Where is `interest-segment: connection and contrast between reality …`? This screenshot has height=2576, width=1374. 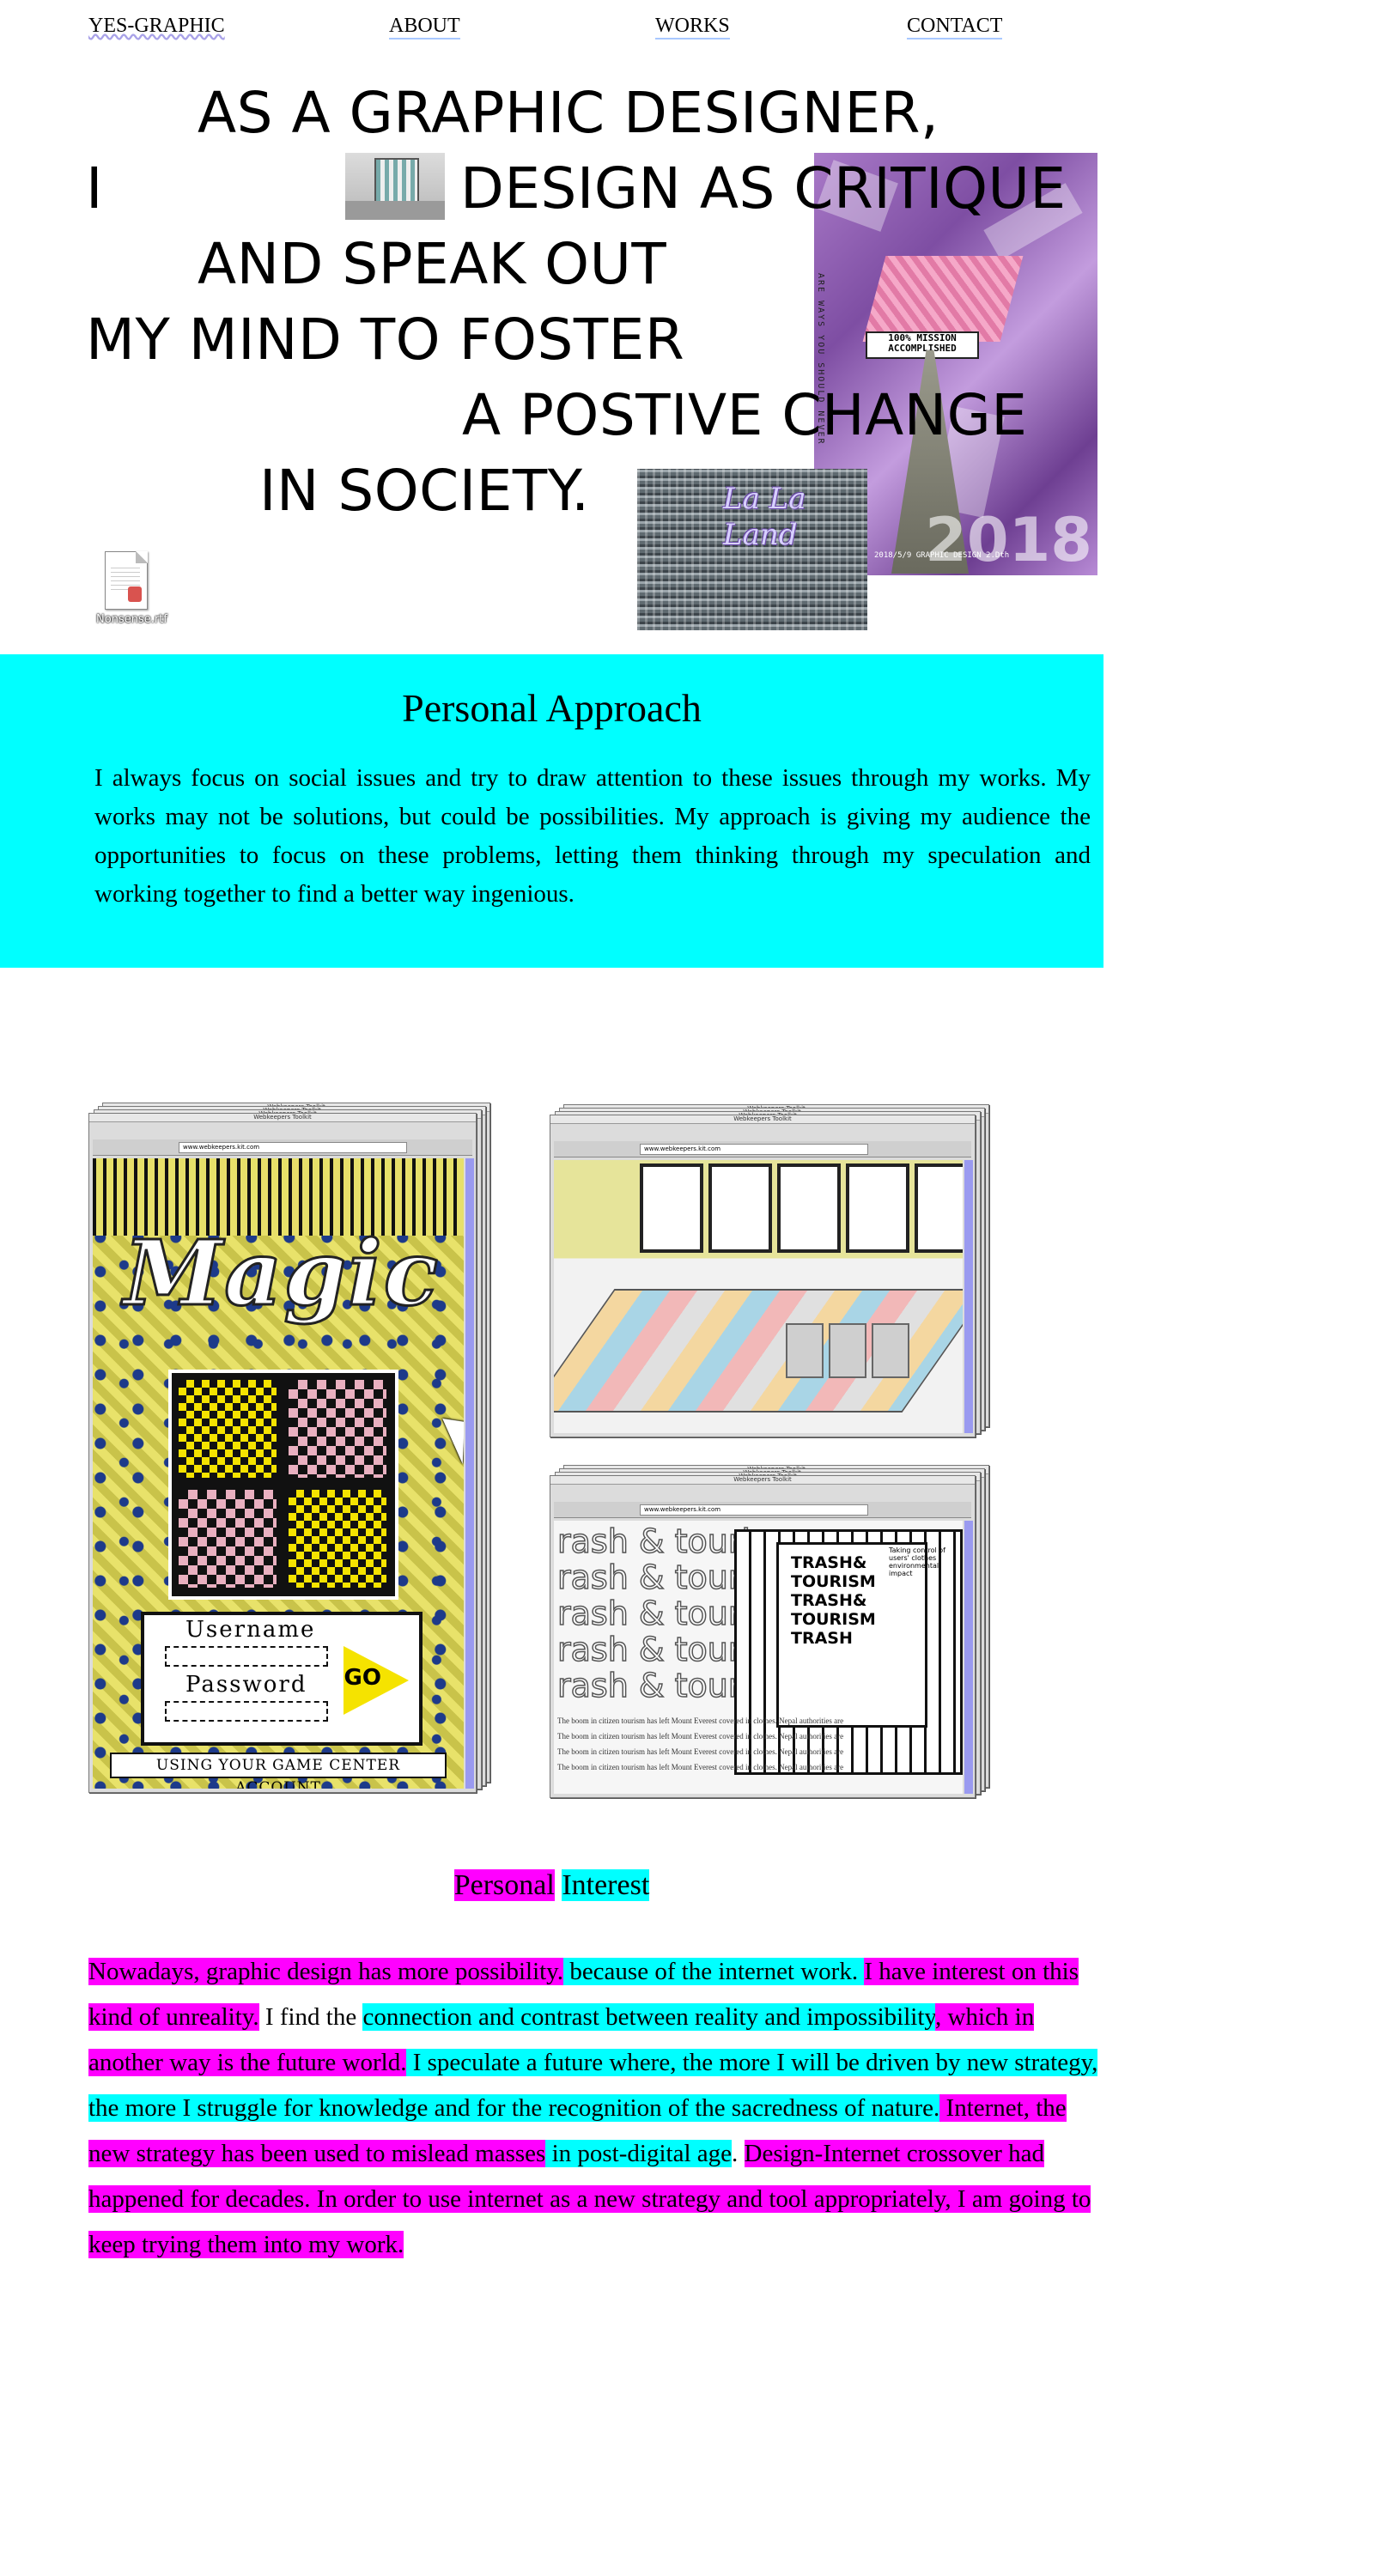 interest-segment: connection and contrast between reality … is located at coordinates (649, 2017).